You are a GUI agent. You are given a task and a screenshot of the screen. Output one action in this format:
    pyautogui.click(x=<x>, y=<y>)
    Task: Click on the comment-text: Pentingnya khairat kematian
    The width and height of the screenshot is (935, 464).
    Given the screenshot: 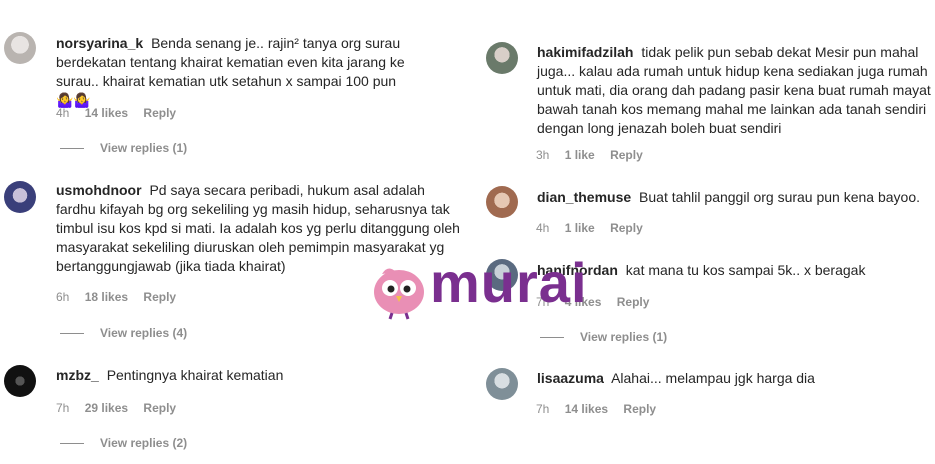 What is the action you would take?
    pyautogui.click(x=195, y=375)
    